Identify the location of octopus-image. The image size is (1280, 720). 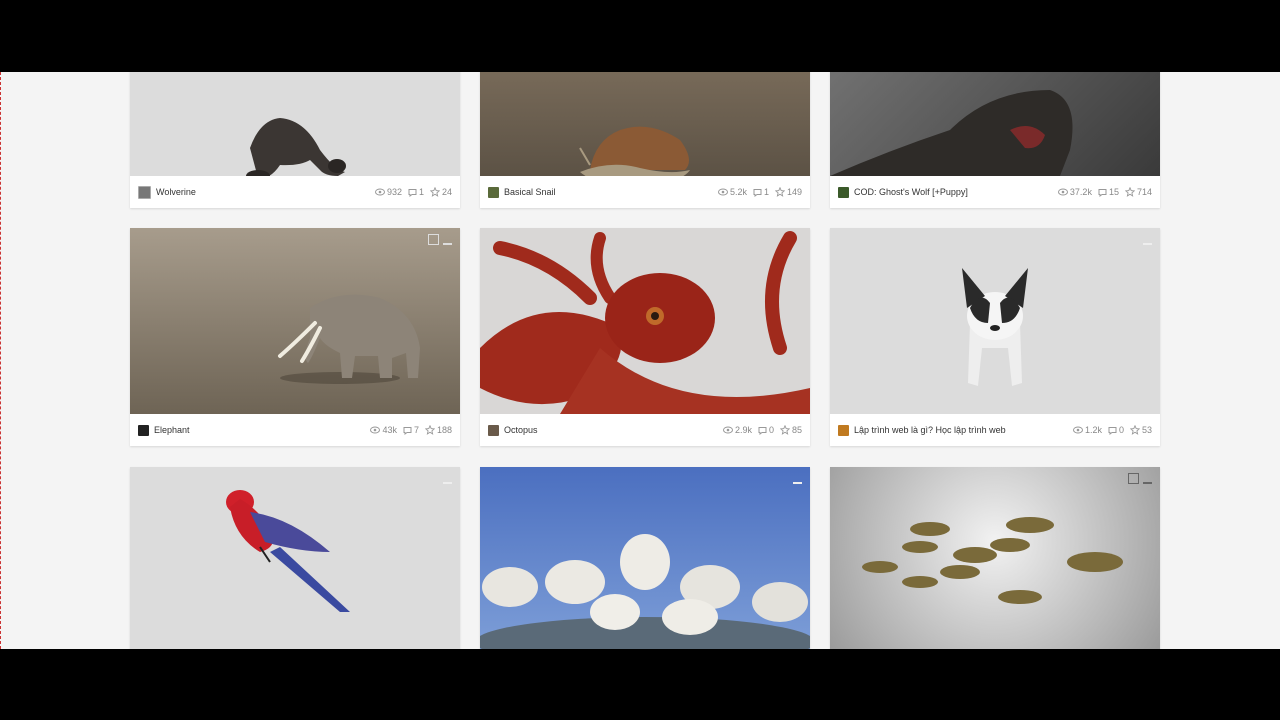
(645, 322).